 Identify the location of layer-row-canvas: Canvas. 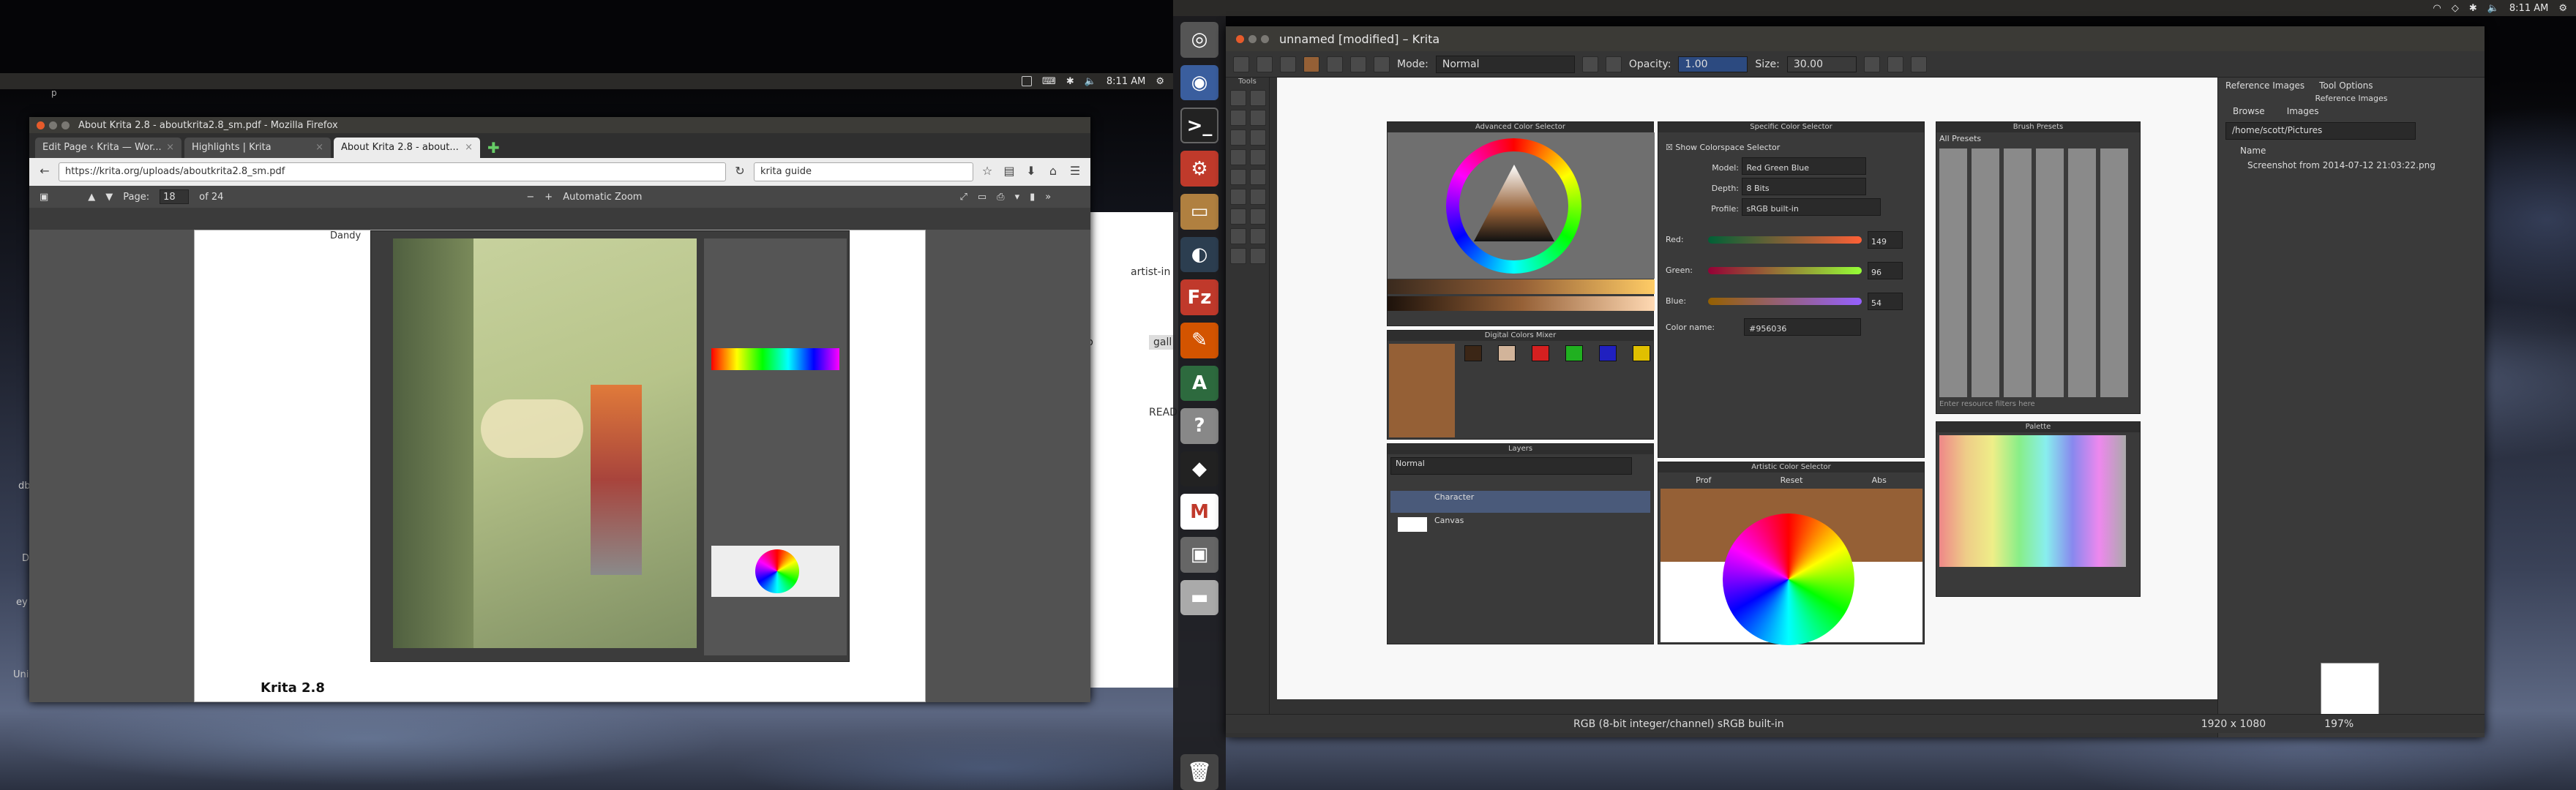
(1520, 525).